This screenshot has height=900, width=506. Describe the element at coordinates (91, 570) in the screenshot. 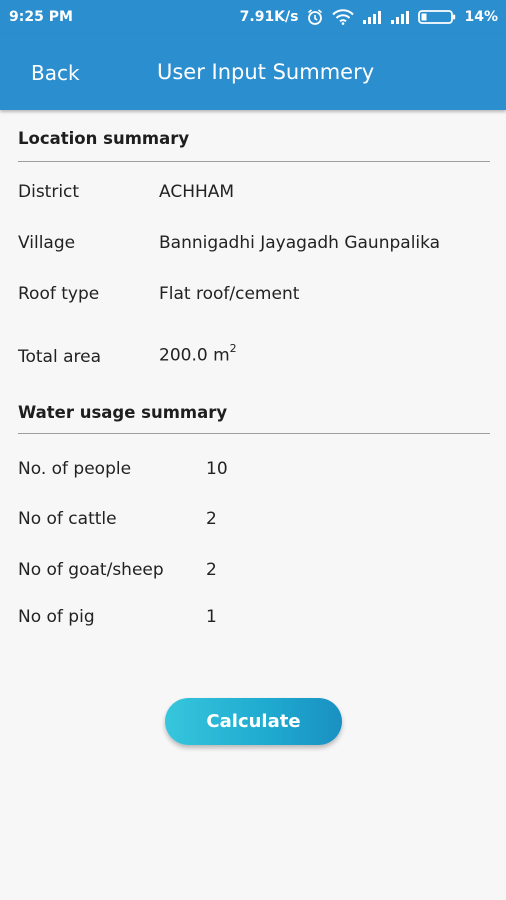

I see `goat-sheep-label: No of goat/sheep` at that location.